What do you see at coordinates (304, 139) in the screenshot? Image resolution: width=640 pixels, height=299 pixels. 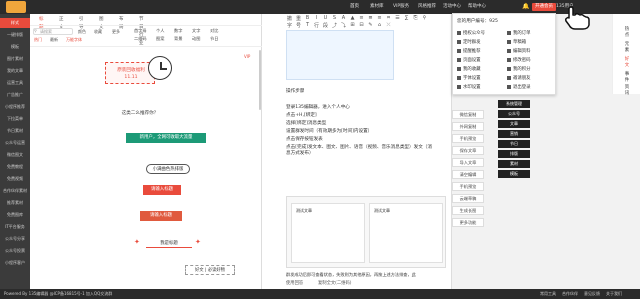 I see `editor-step: 点击保存按钮发表` at bounding box center [304, 139].